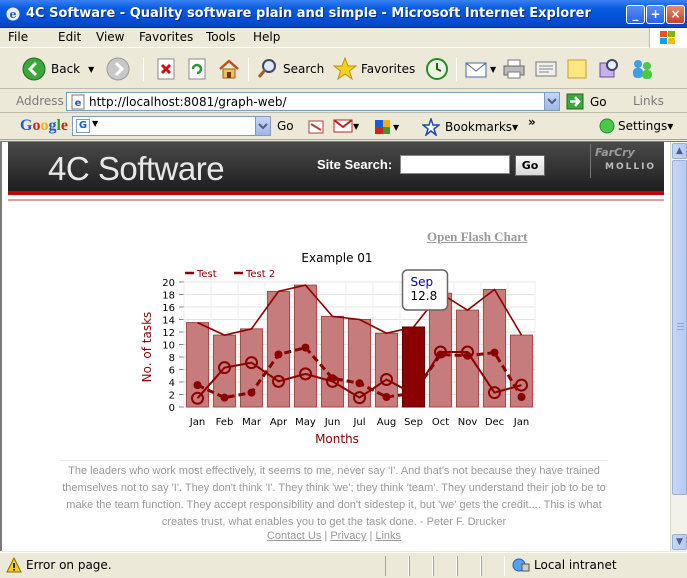  I want to click on windows-logo-icon, so click(668, 38).